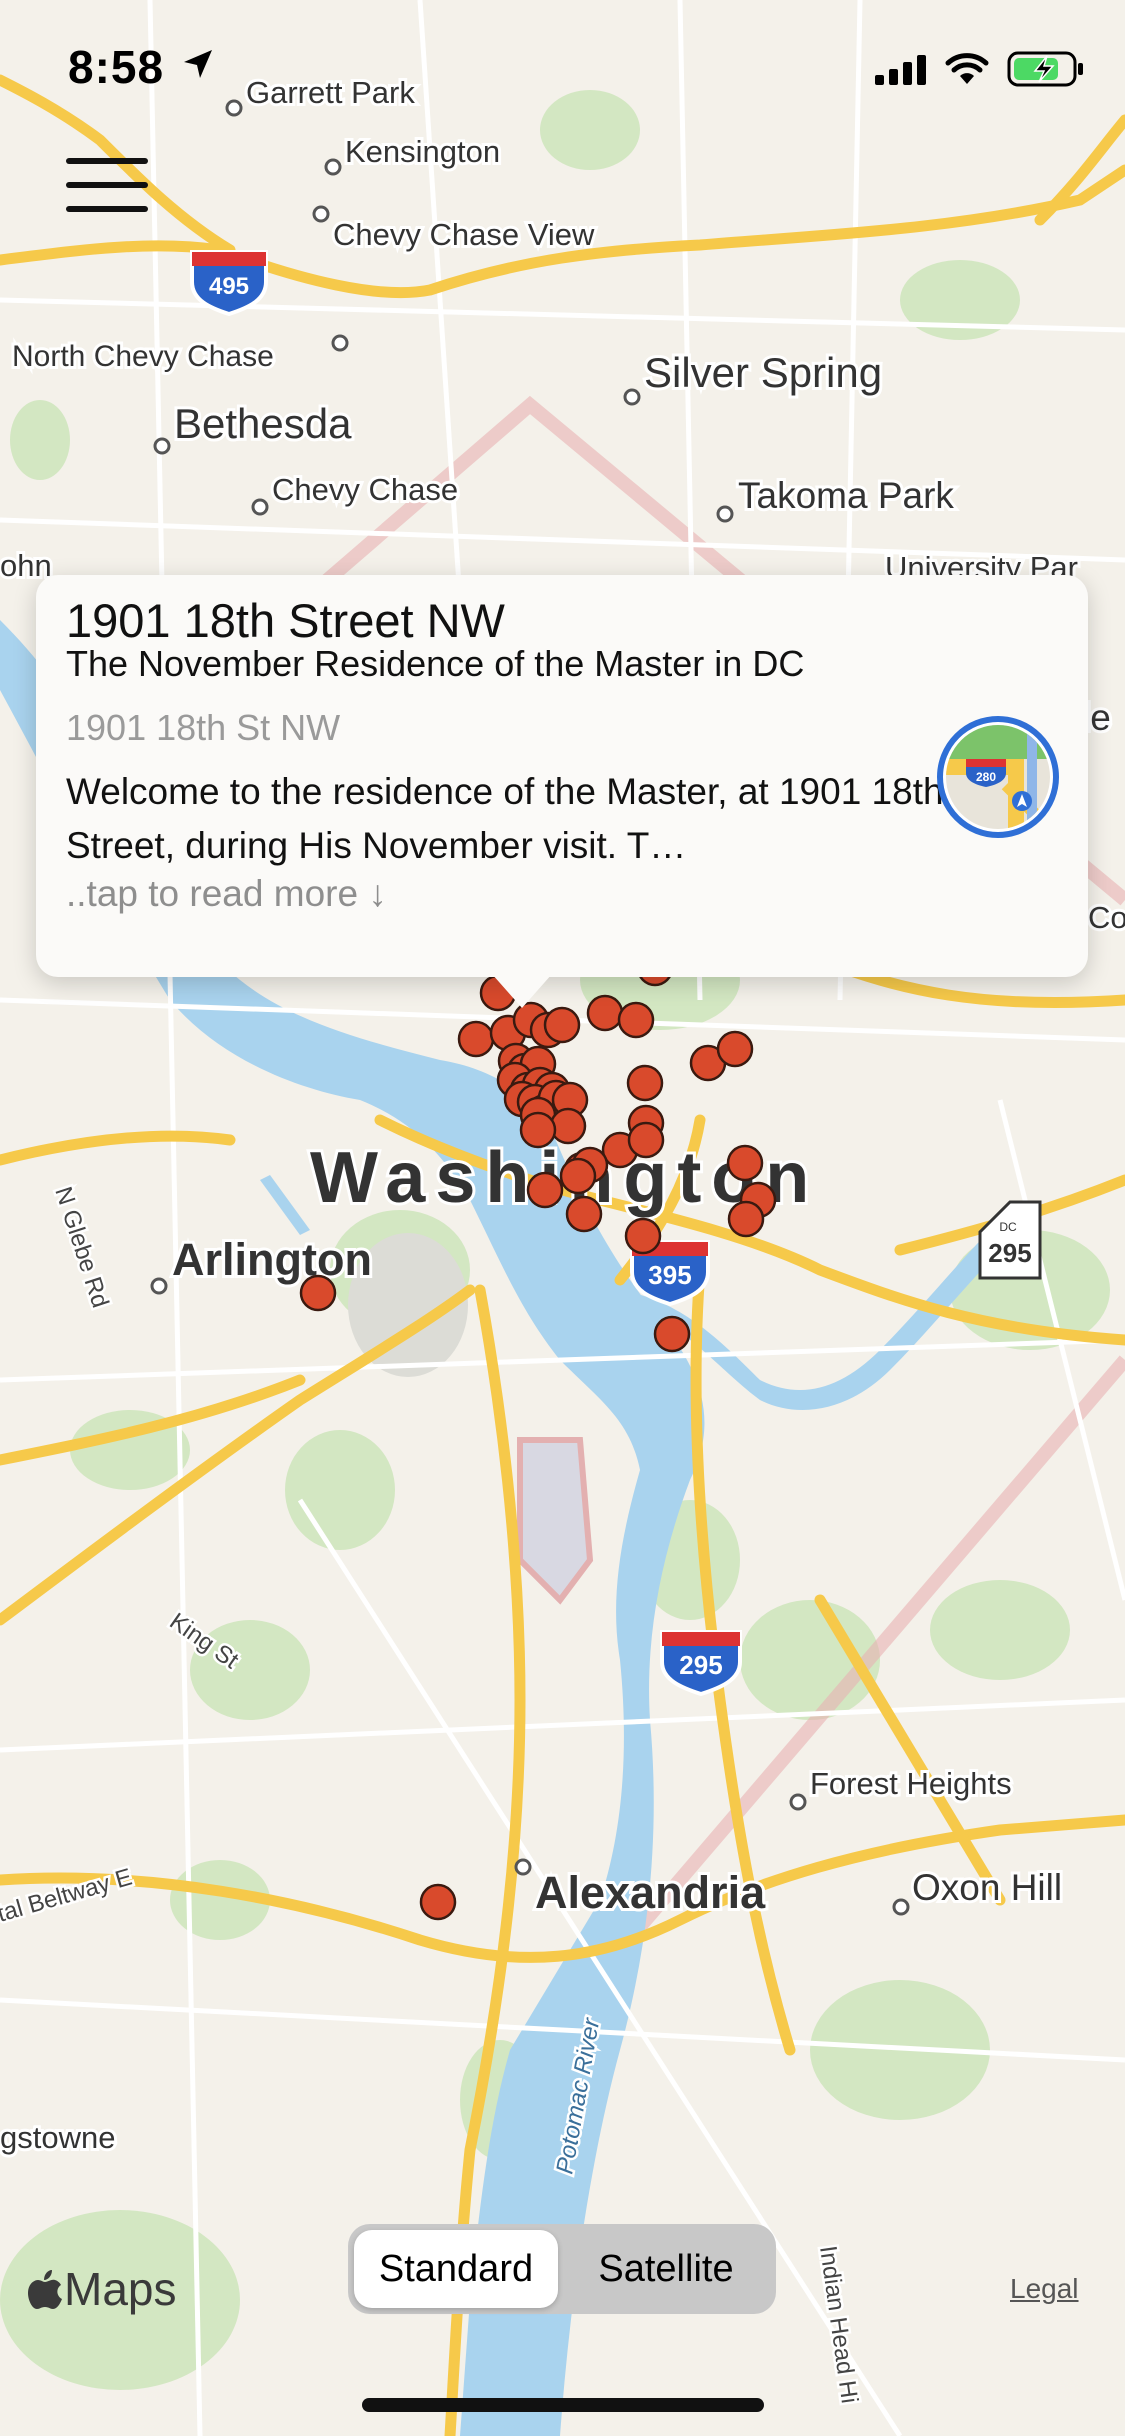 The height and width of the screenshot is (2436, 1125). I want to click on place-label: Bethesda, so click(263, 423).